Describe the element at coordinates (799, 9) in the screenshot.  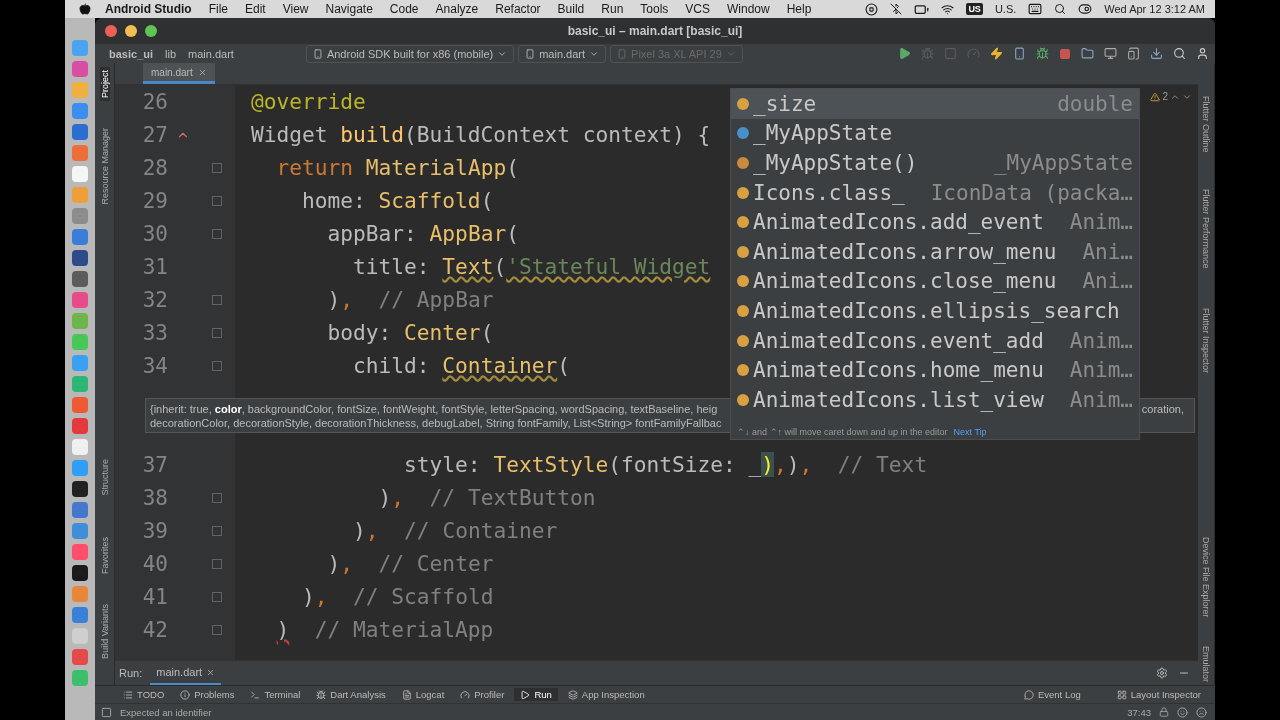
I see `menu-item: Help` at that location.